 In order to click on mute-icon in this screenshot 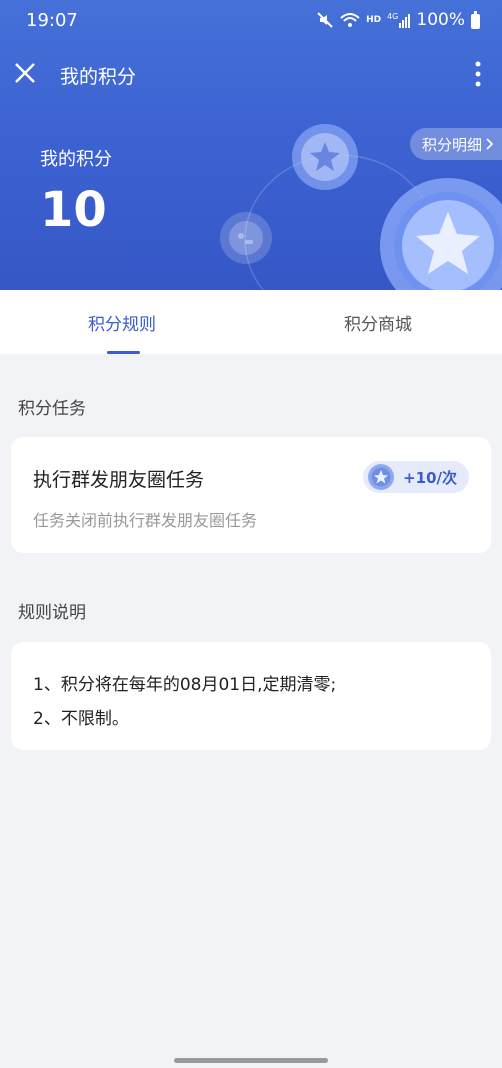, I will do `click(325, 20)`.